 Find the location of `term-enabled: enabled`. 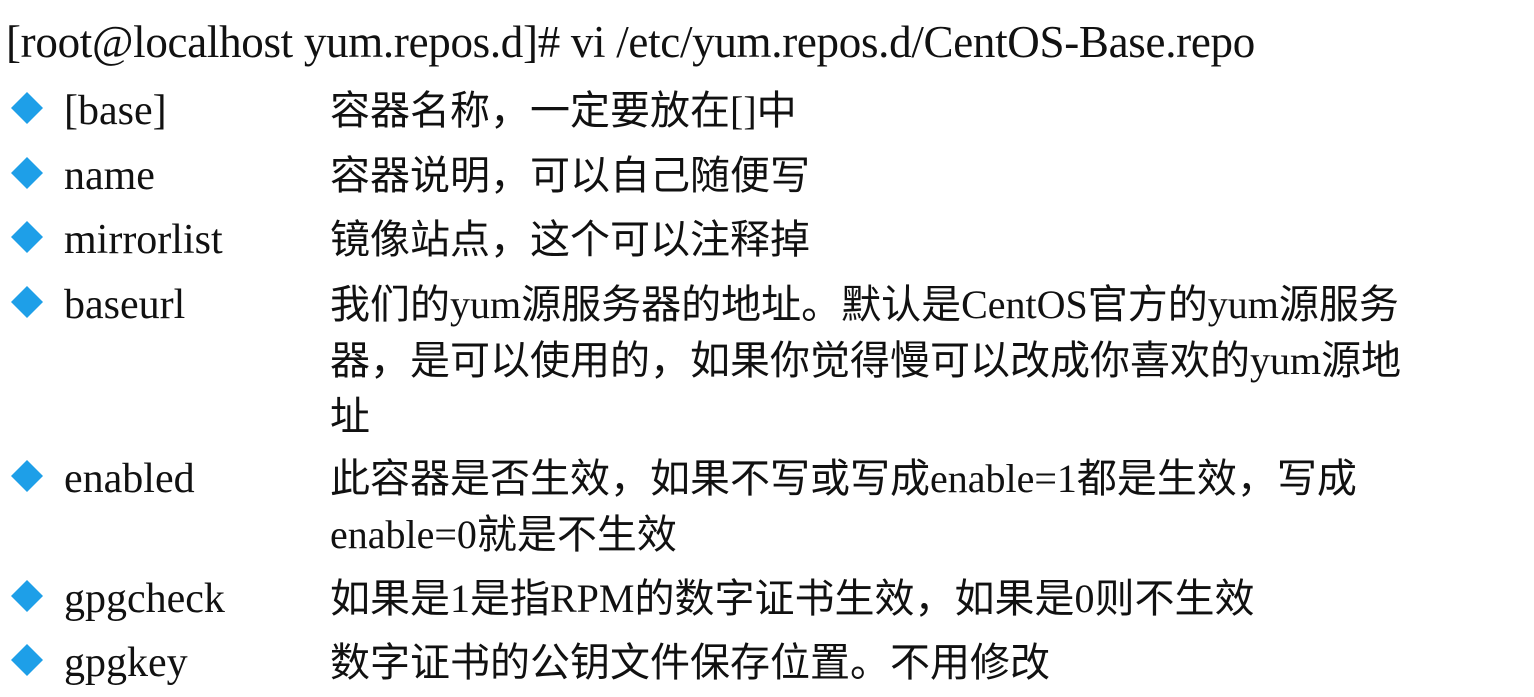

term-enabled: enabled is located at coordinates (129, 479).